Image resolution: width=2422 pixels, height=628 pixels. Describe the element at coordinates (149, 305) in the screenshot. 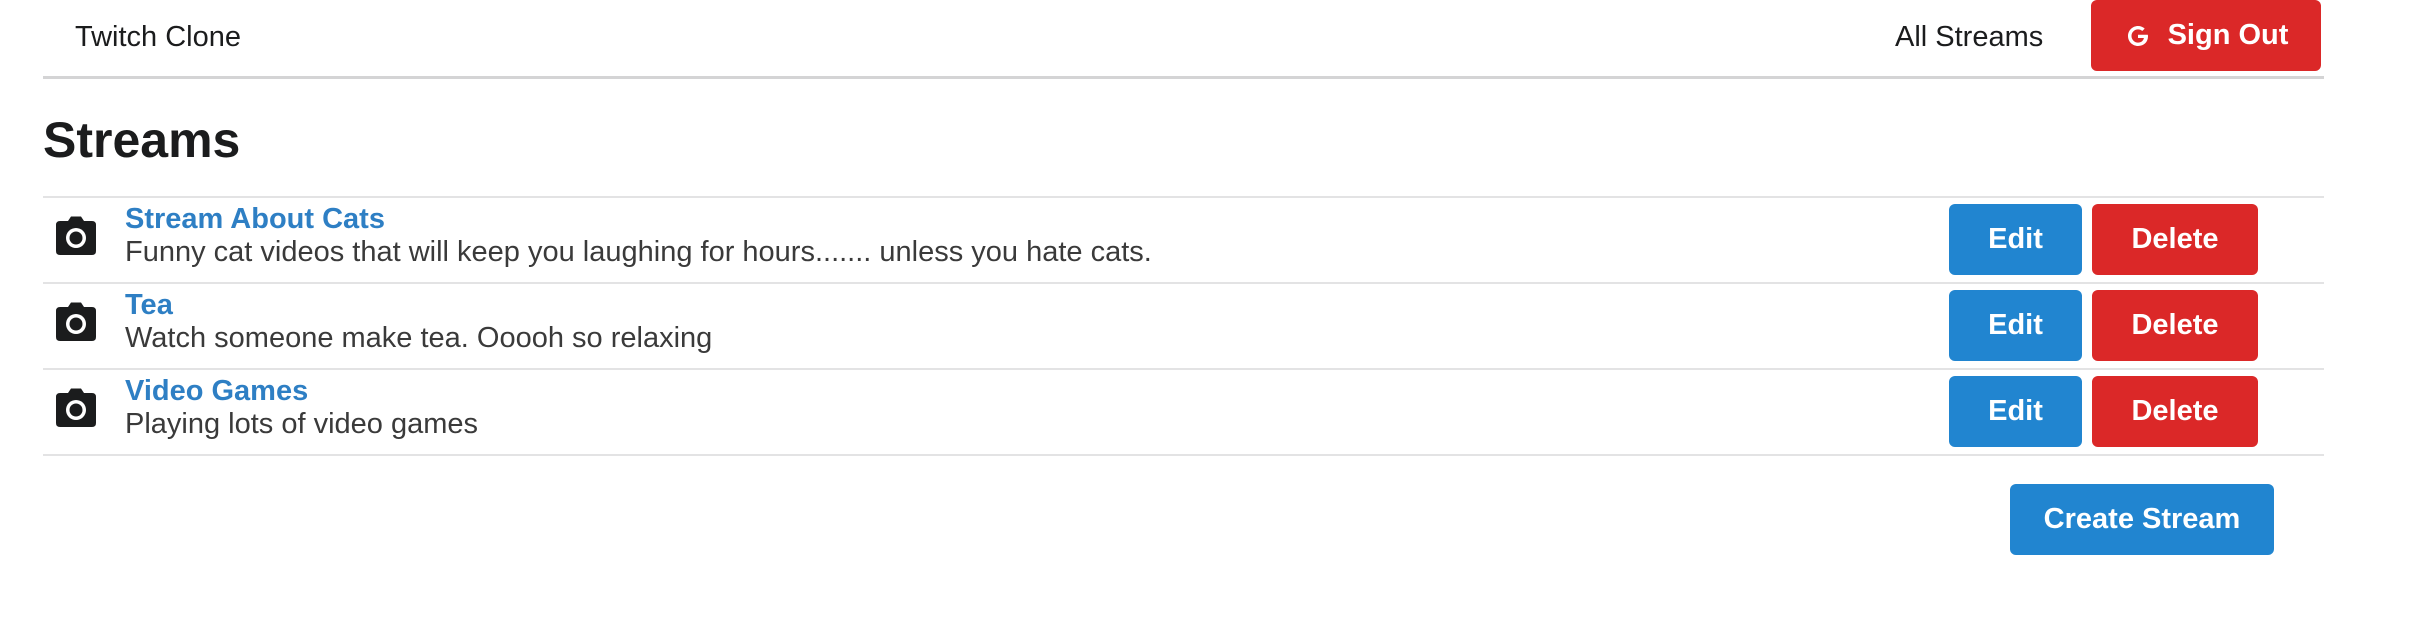

I see `stream-title-link: Tea` at that location.